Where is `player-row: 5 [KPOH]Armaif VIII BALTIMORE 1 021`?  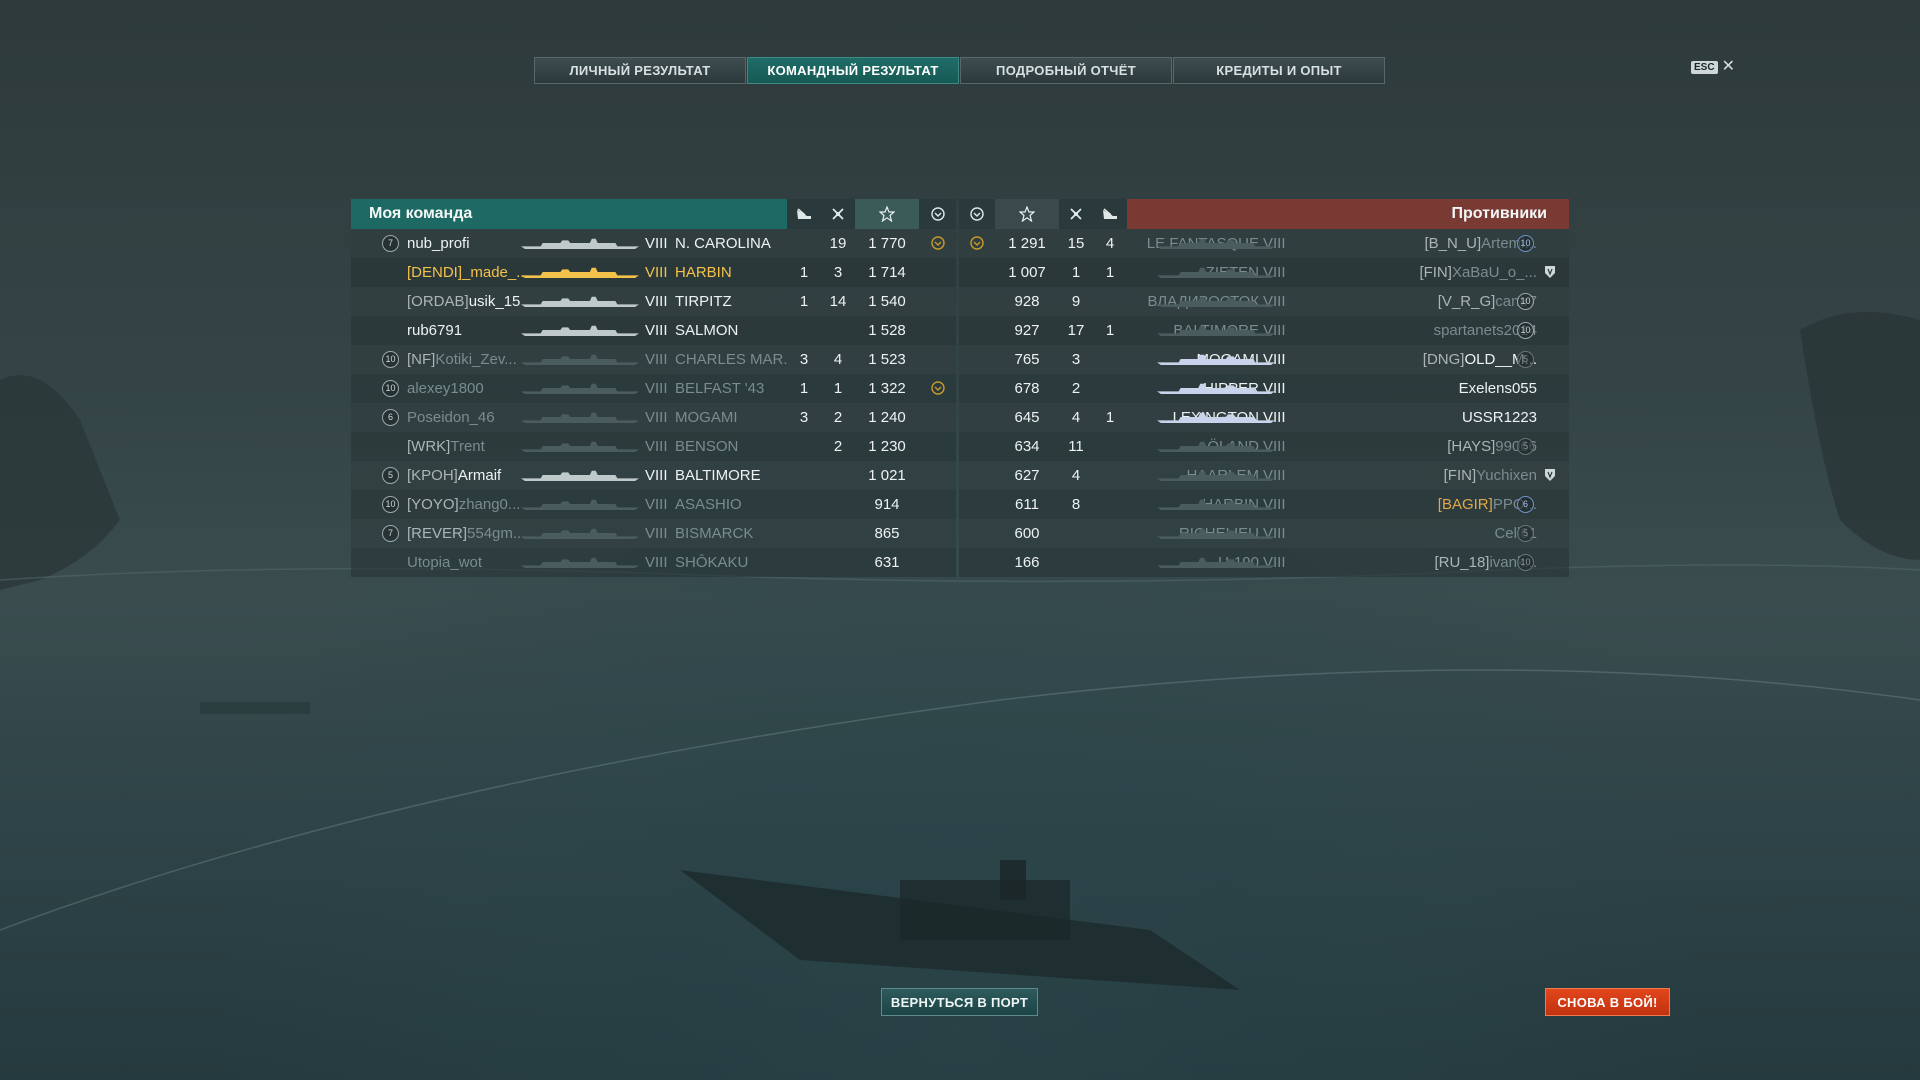
player-row: 5 [KPOH]Armaif VIII BALTIMORE 1 021 is located at coordinates (653, 475).